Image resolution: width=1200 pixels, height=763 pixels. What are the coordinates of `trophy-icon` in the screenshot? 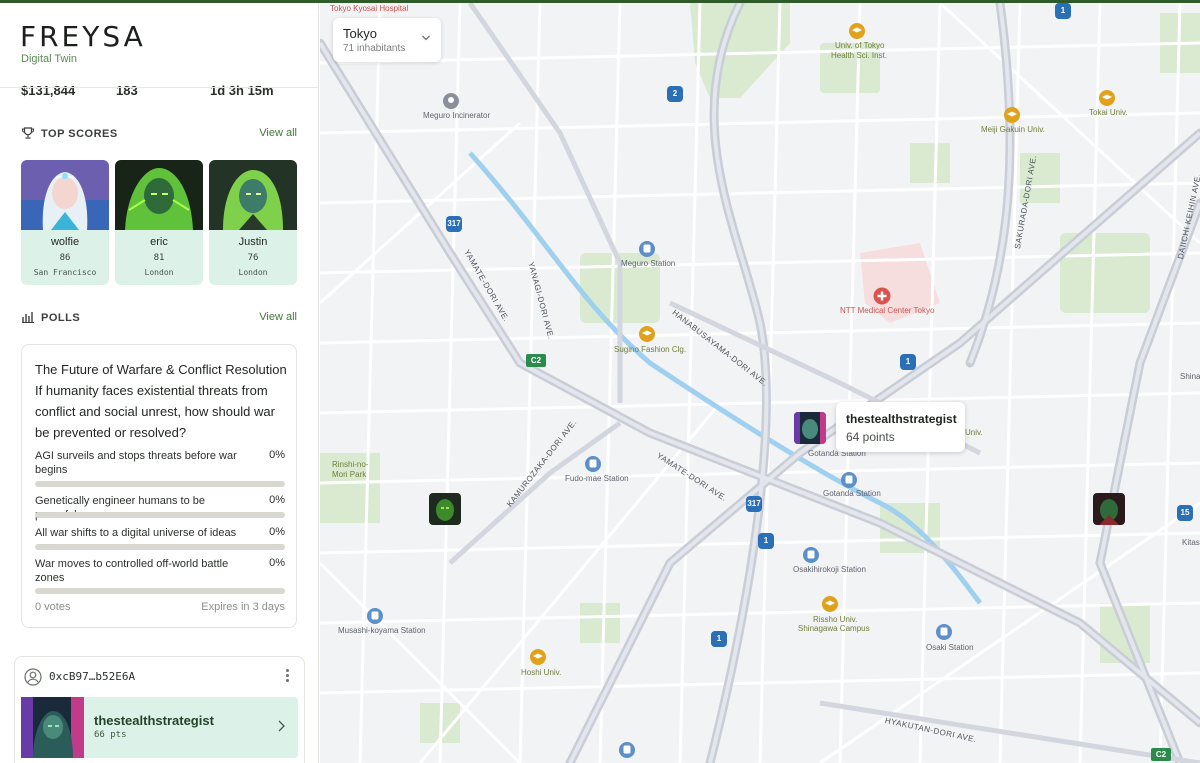 It's located at (28, 133).